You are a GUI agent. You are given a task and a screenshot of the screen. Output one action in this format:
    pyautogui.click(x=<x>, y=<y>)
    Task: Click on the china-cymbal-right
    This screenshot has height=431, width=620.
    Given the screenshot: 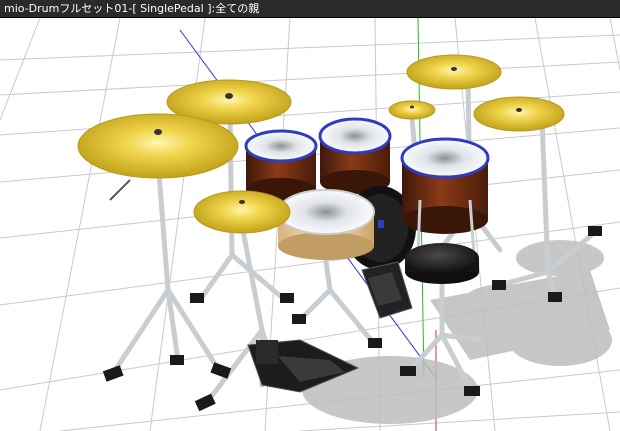 What is the action you would take?
    pyautogui.click(x=519, y=114)
    